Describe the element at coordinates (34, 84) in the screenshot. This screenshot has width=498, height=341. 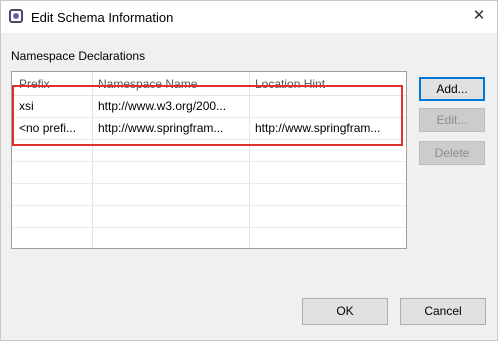
I see `column-header-prefix: Prefix` at that location.